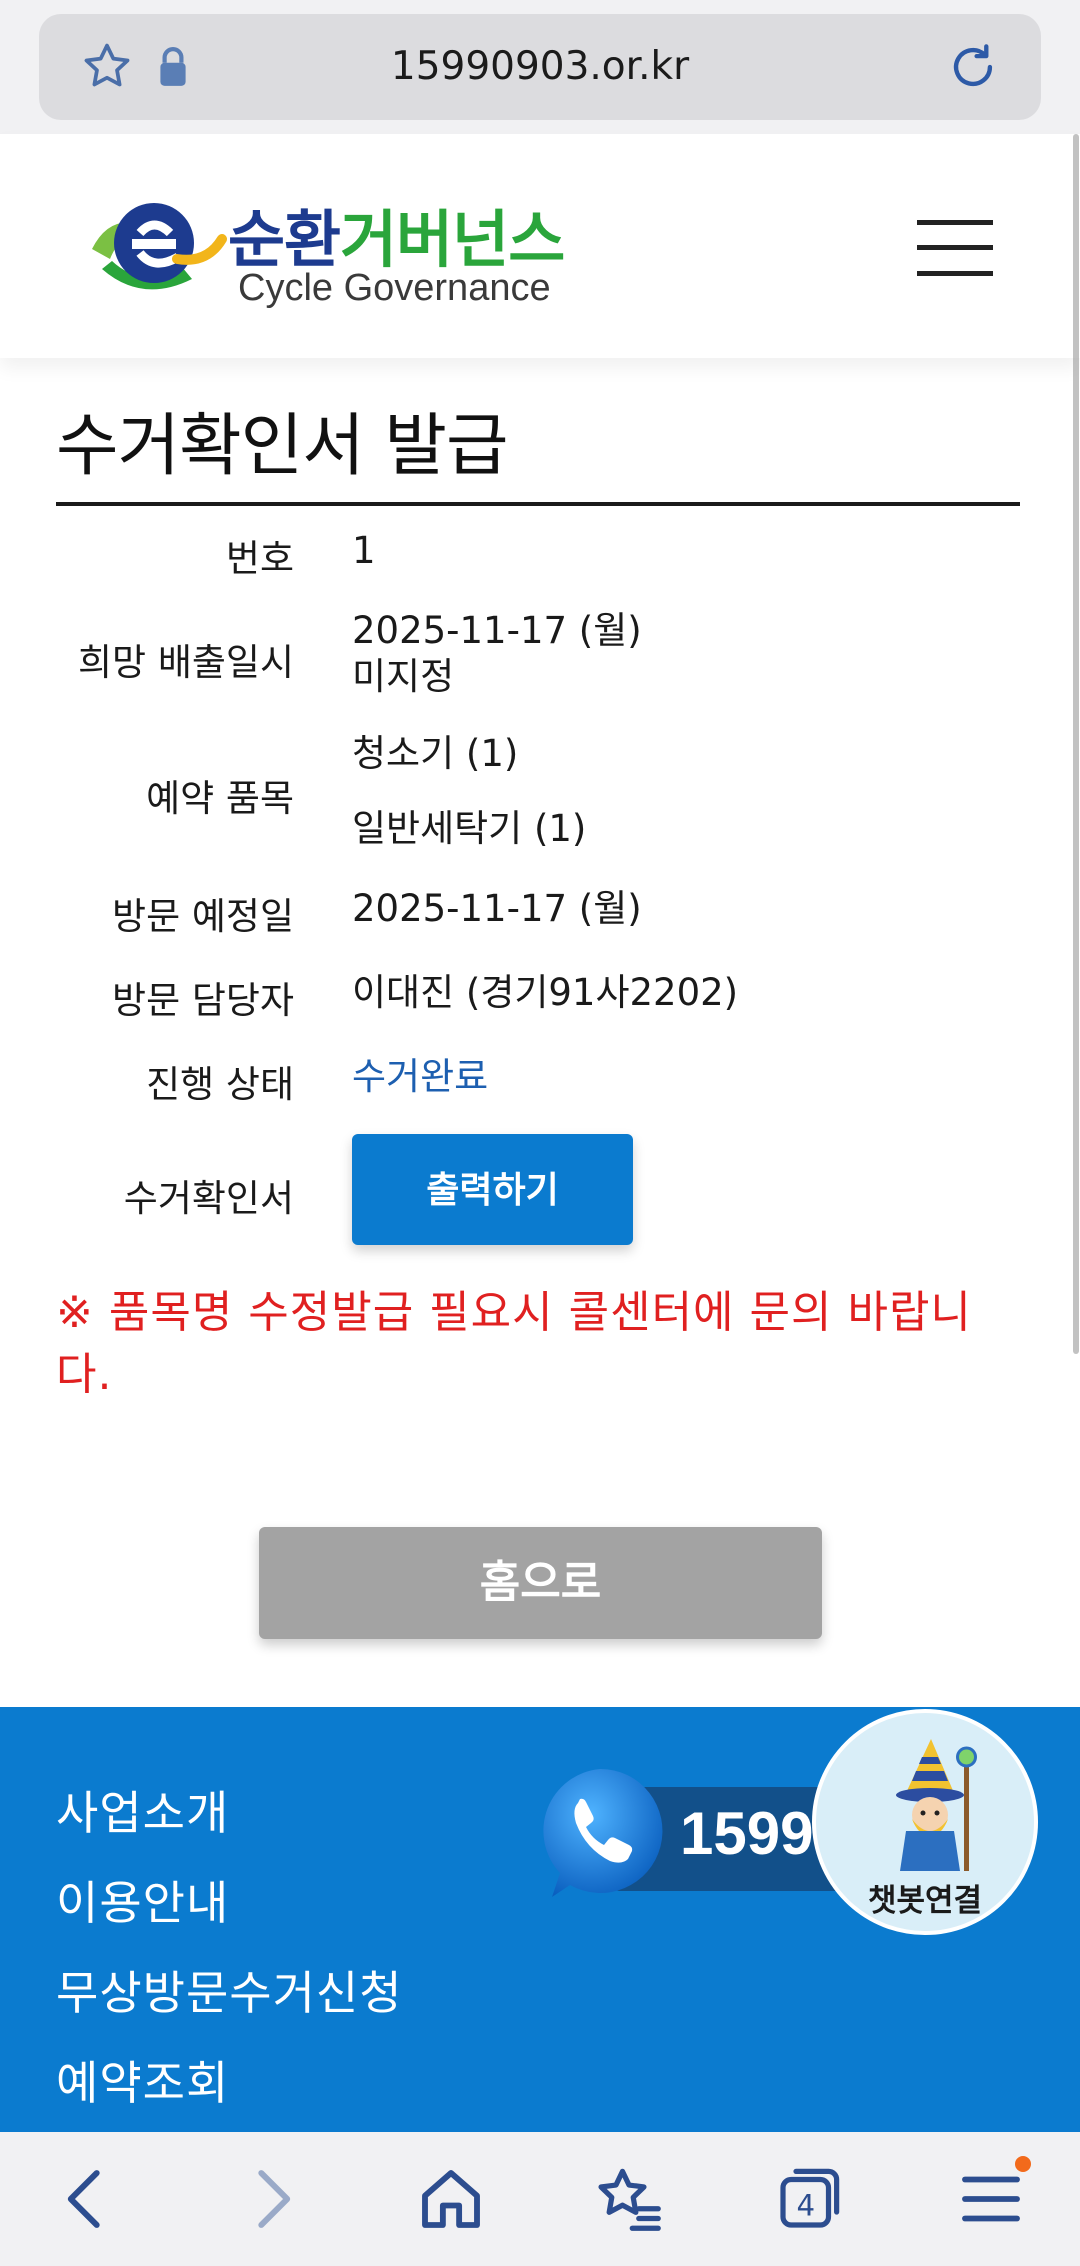  Describe the element at coordinates (220, 798) in the screenshot. I see `row-label-items: 예약 품목` at that location.